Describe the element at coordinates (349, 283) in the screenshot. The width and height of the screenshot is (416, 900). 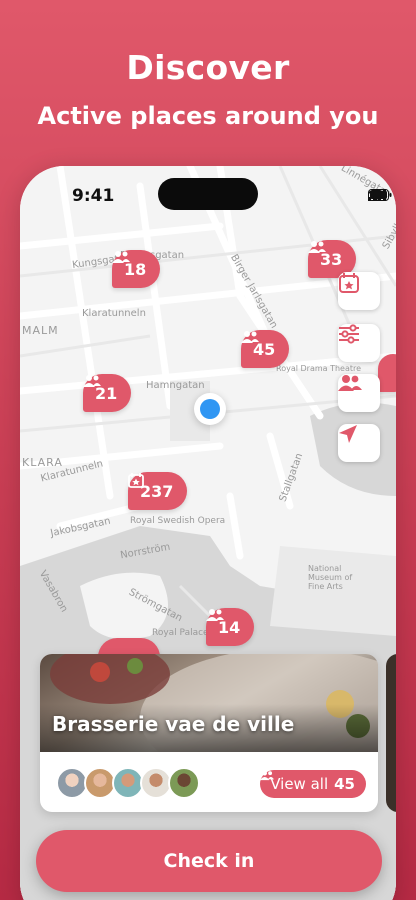
I see `calendar-star-icon` at that location.